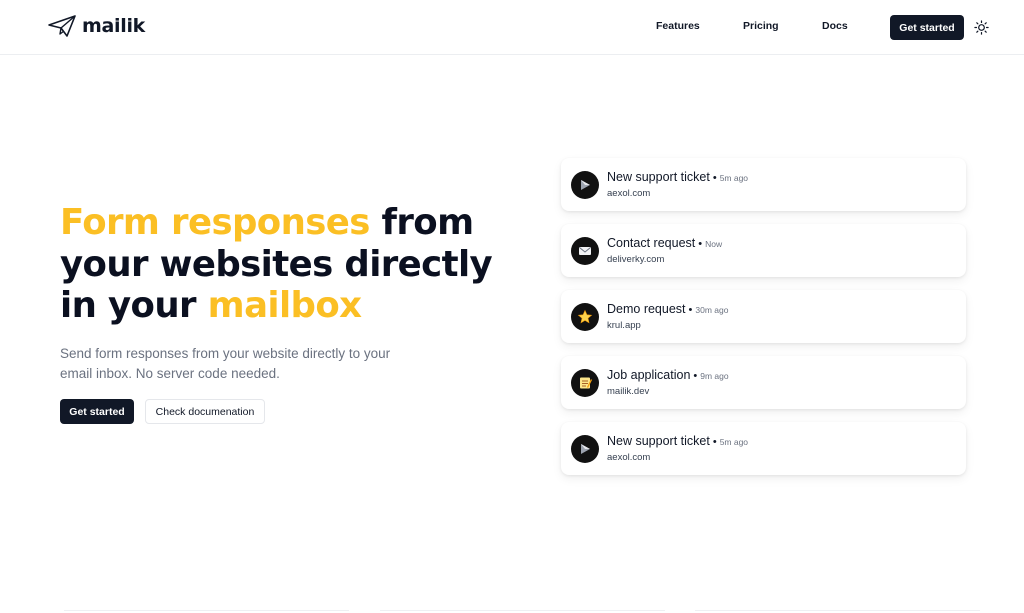 Image resolution: width=1024 pixels, height=613 pixels. I want to click on notification-time: Now, so click(714, 244).